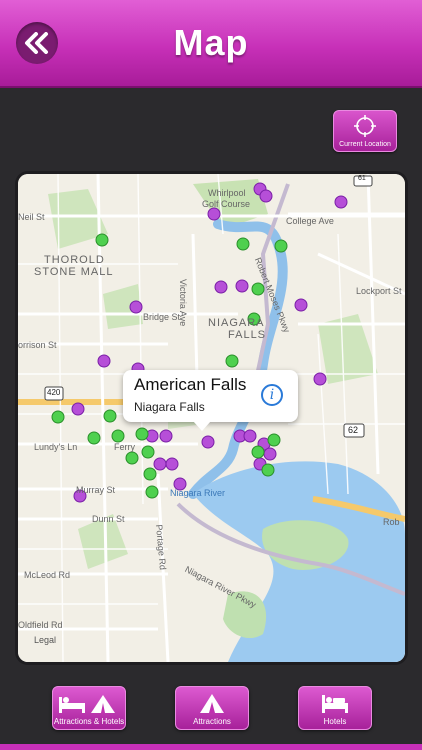 This screenshot has height=750, width=422. Describe the element at coordinates (89, 721) in the screenshot. I see `tab-label: Attractions & Hotels` at that location.